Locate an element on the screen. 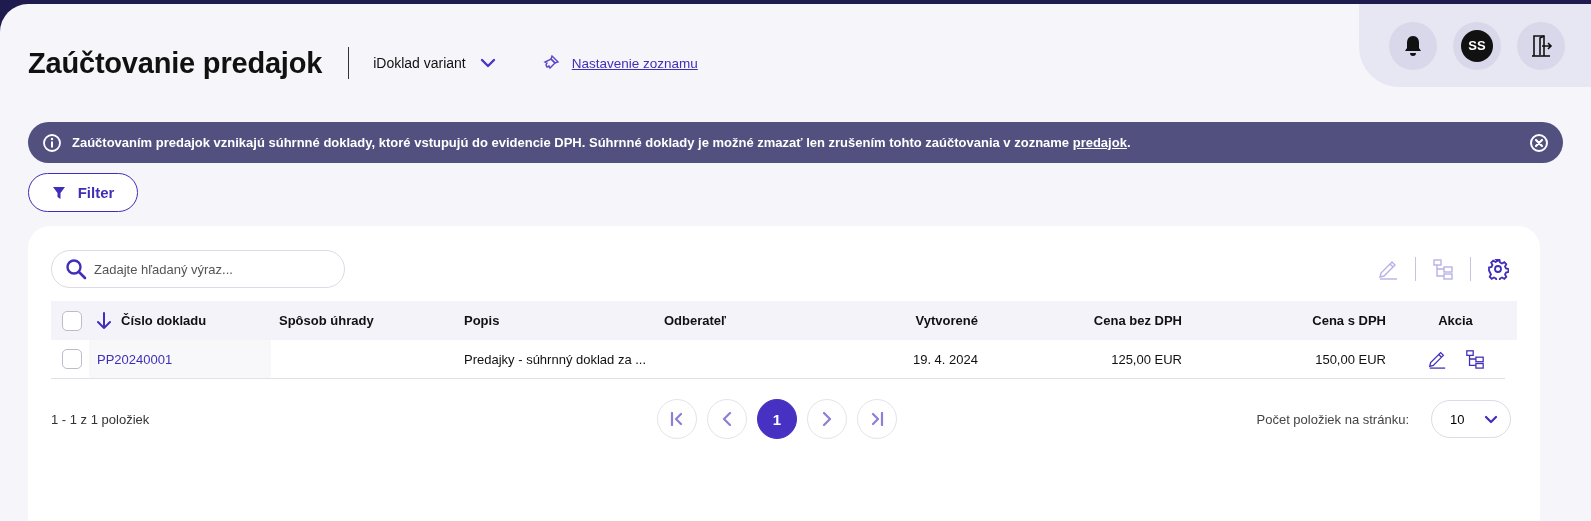  first-page-button is located at coordinates (677, 419).